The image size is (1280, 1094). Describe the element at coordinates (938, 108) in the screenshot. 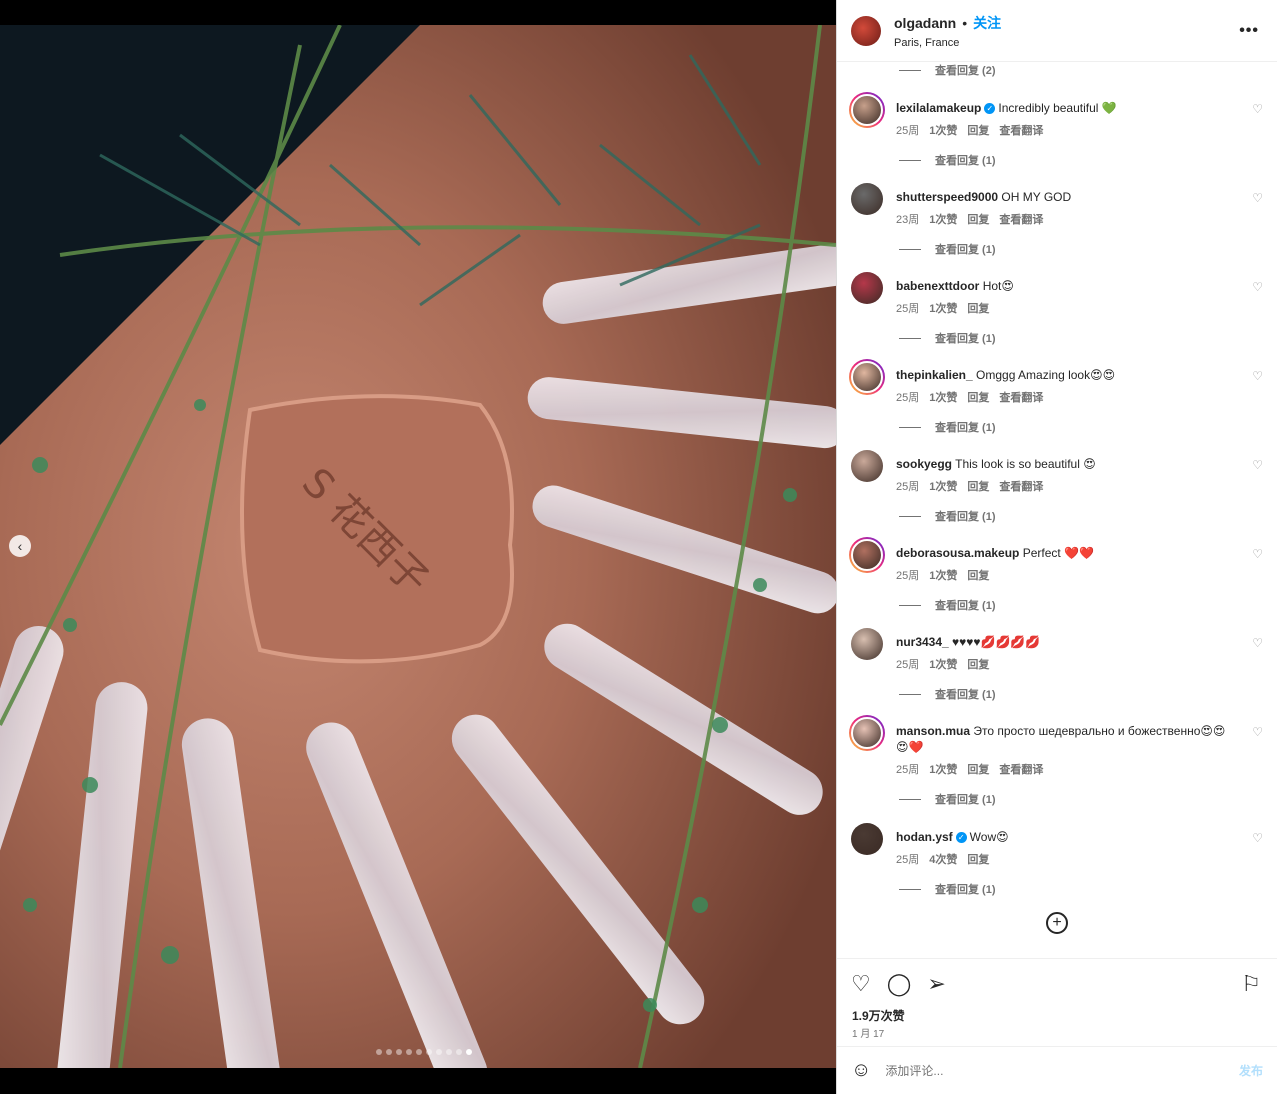

I see `commenter-username: lexilalamakeup` at that location.